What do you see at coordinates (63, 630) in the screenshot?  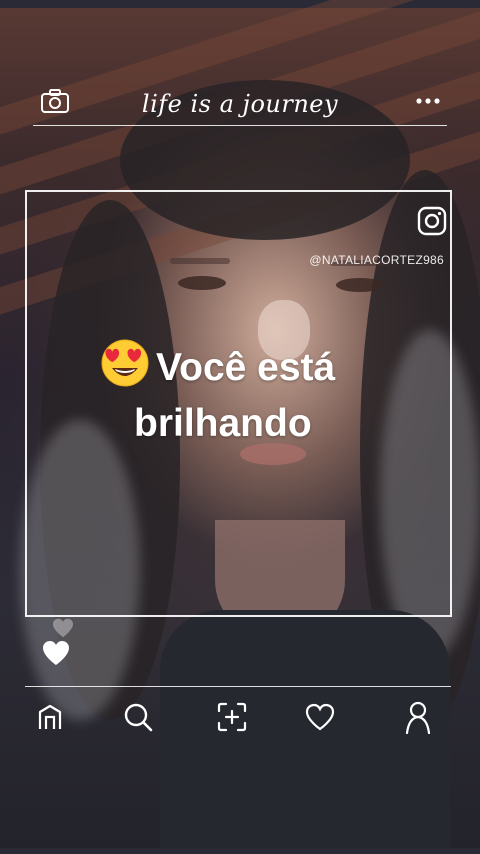 I see `floating-heart-icon` at bounding box center [63, 630].